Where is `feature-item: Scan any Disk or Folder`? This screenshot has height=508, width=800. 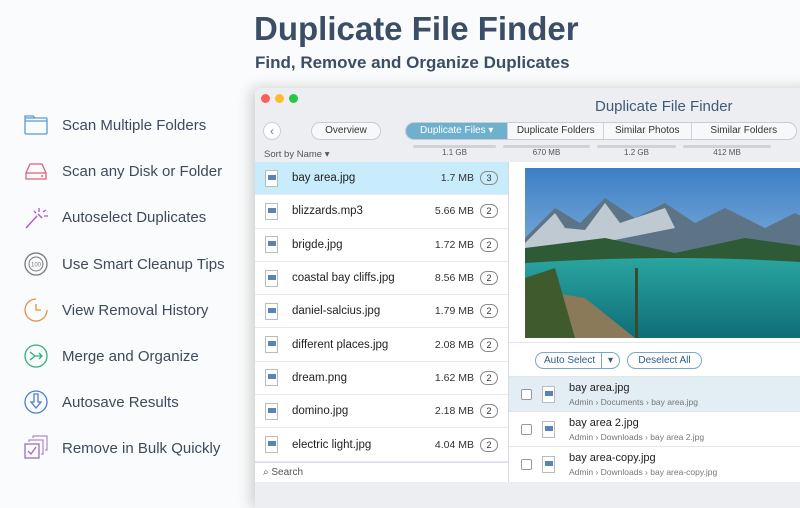
feature-item: Scan any Disk or Folder is located at coordinates (122, 171).